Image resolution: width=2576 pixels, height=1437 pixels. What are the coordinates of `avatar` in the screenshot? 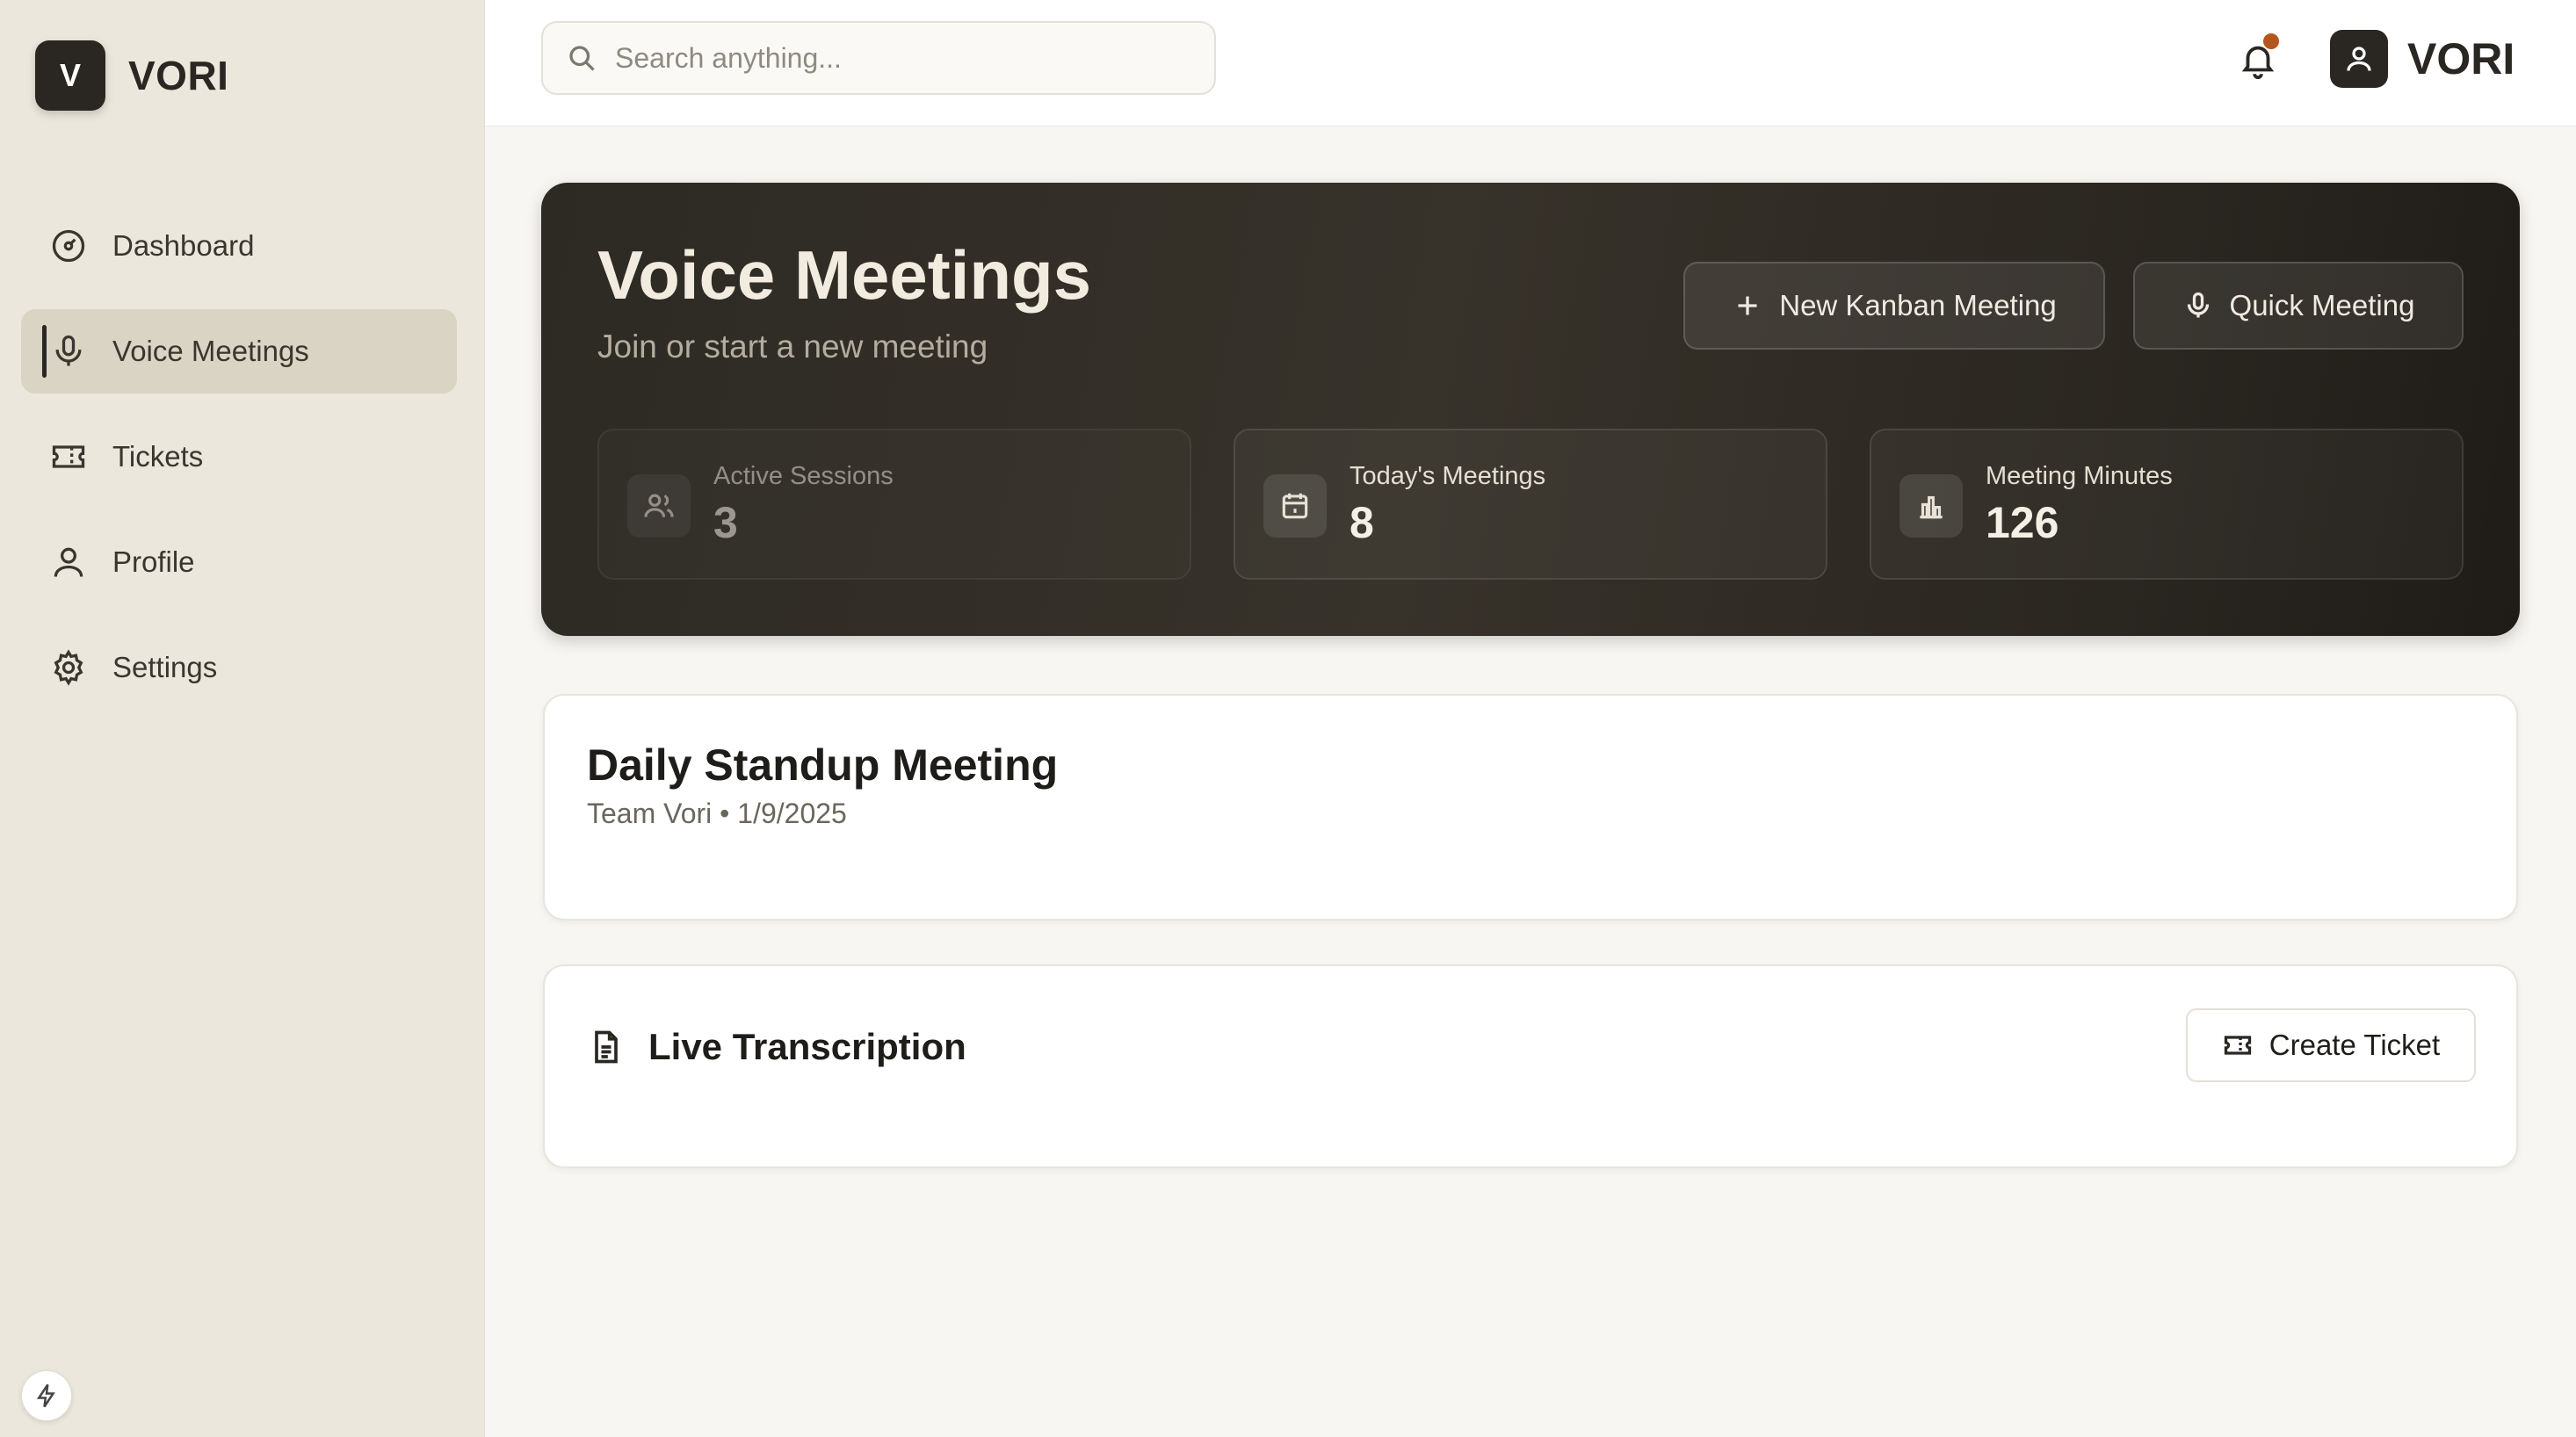 It's located at (2359, 59).